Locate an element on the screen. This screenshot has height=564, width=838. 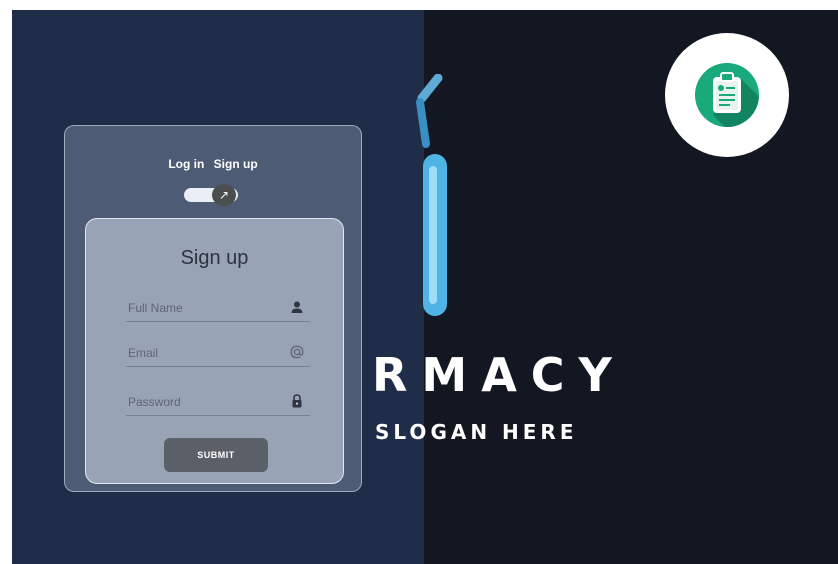
password-field is located at coordinates (218, 403).